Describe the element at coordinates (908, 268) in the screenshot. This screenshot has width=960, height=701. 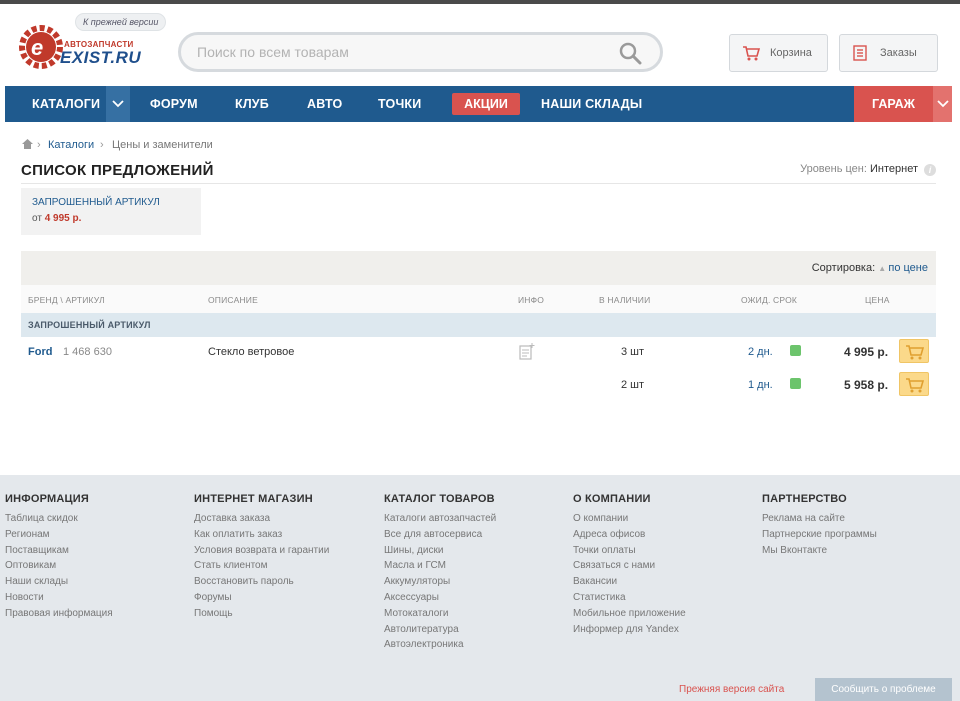
I see `sort-value: по цене` at that location.